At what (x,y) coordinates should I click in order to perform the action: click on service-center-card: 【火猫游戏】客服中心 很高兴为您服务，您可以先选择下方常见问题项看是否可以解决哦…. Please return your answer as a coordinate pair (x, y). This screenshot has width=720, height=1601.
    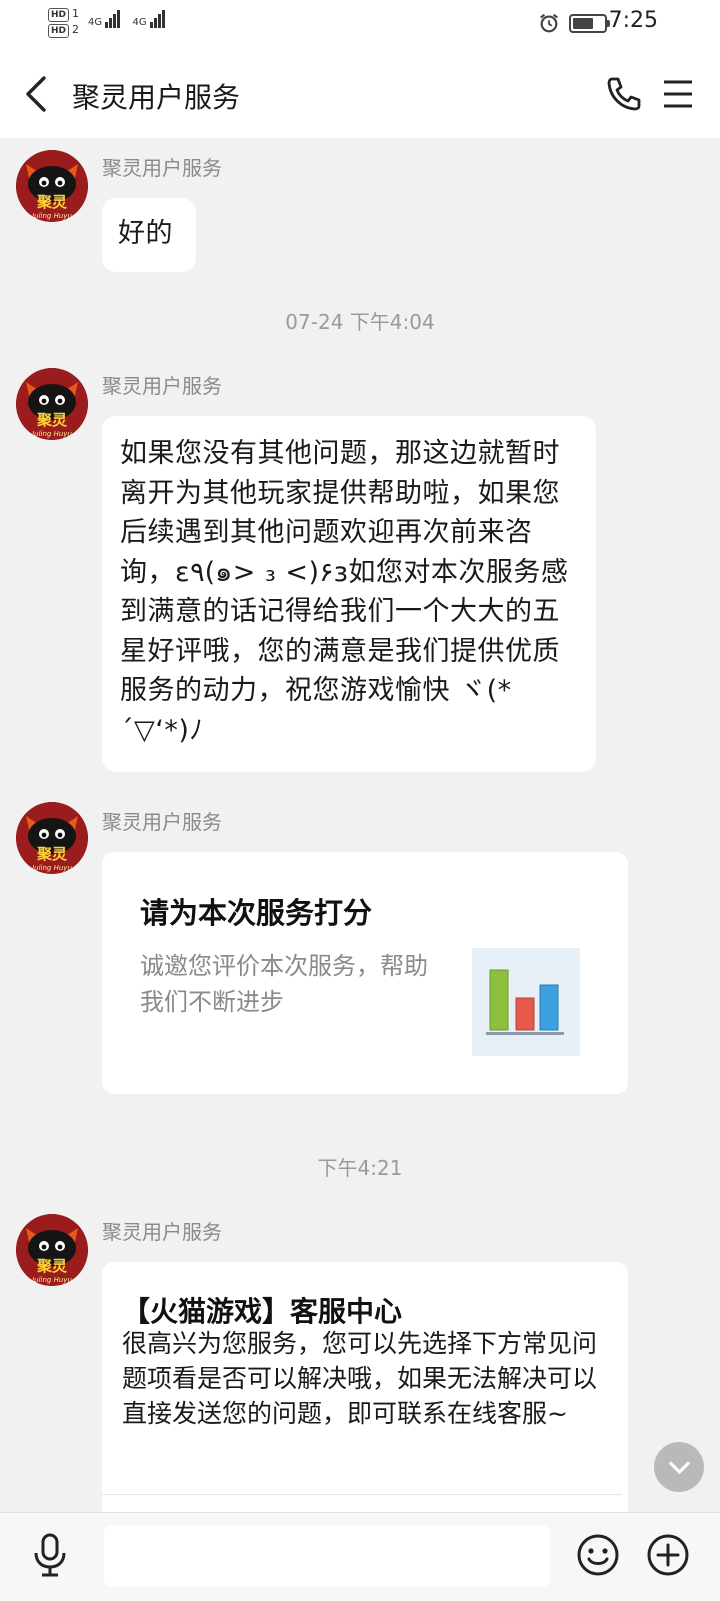
    Looking at the image, I should click on (365, 1387).